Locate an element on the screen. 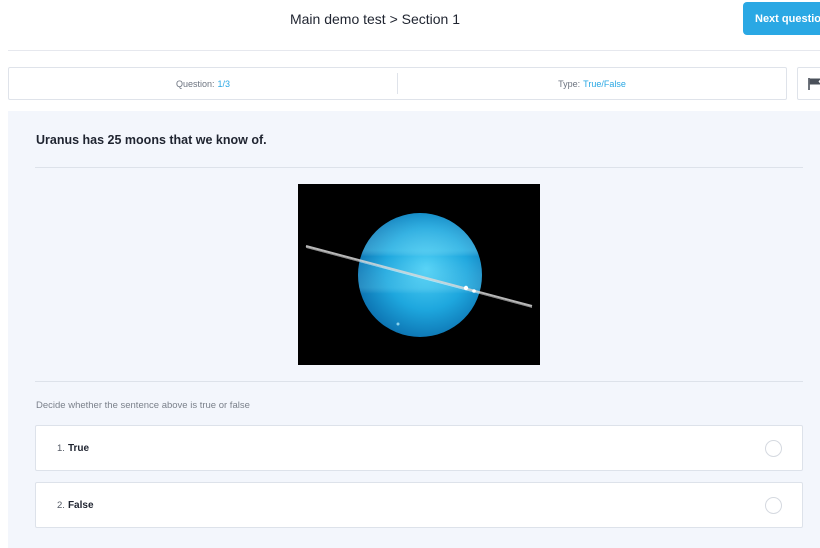 Image resolution: width=820 pixels, height=548 pixels. flag-icon is located at coordinates (814, 83).